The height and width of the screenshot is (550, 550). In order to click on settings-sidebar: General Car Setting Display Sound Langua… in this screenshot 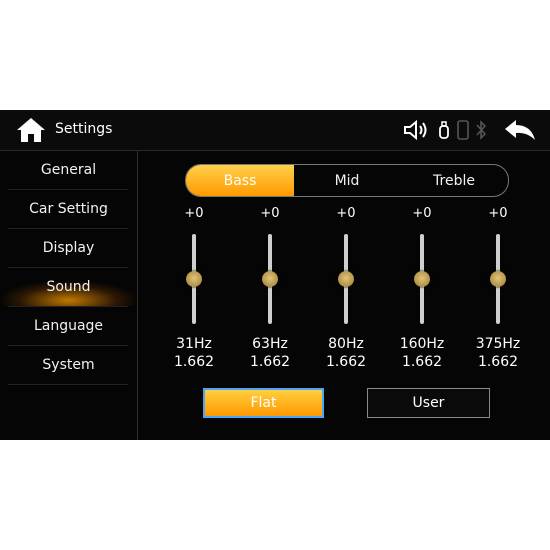, I will do `click(69, 295)`.